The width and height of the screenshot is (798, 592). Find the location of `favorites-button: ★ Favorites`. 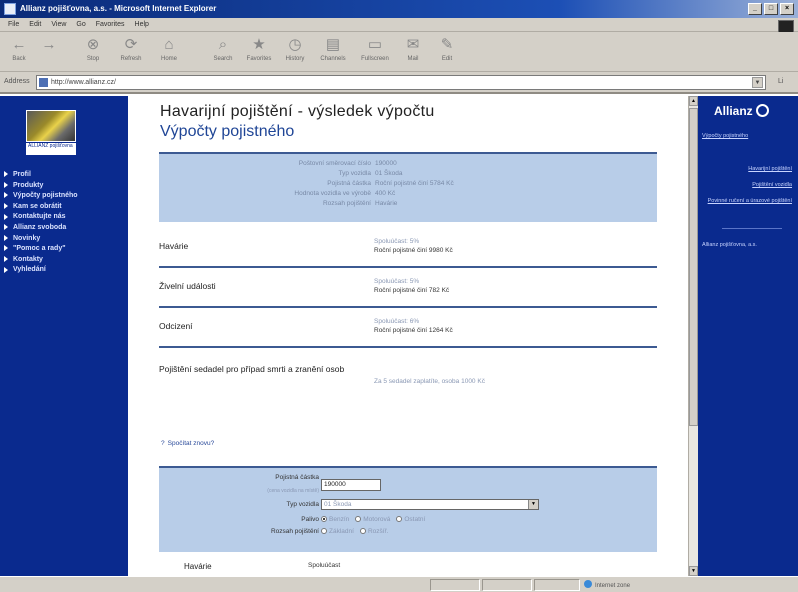

favorites-button: ★ Favorites is located at coordinates (259, 52).